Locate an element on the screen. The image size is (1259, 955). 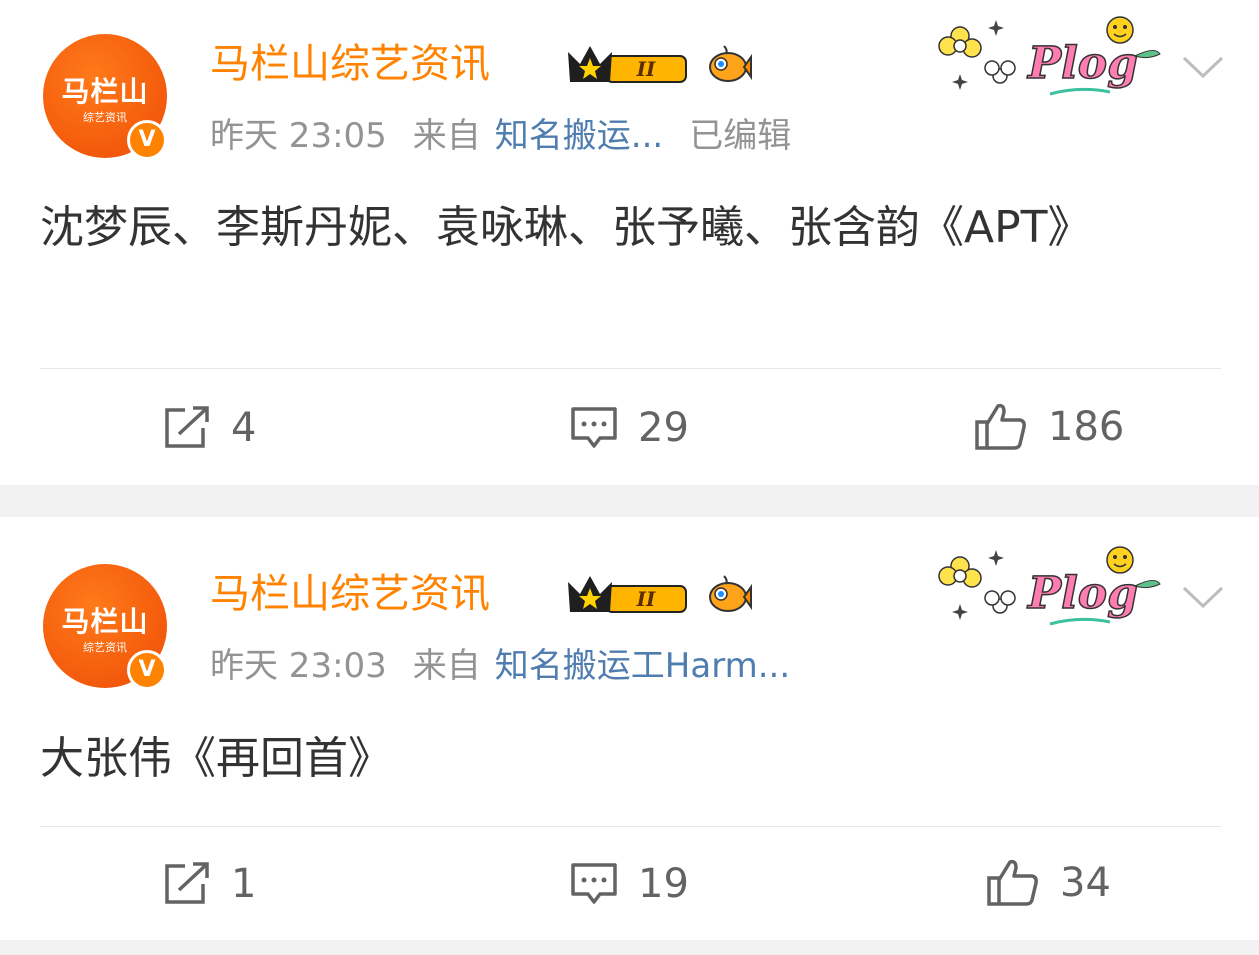
comment-button: 29 is located at coordinates (629, 428).